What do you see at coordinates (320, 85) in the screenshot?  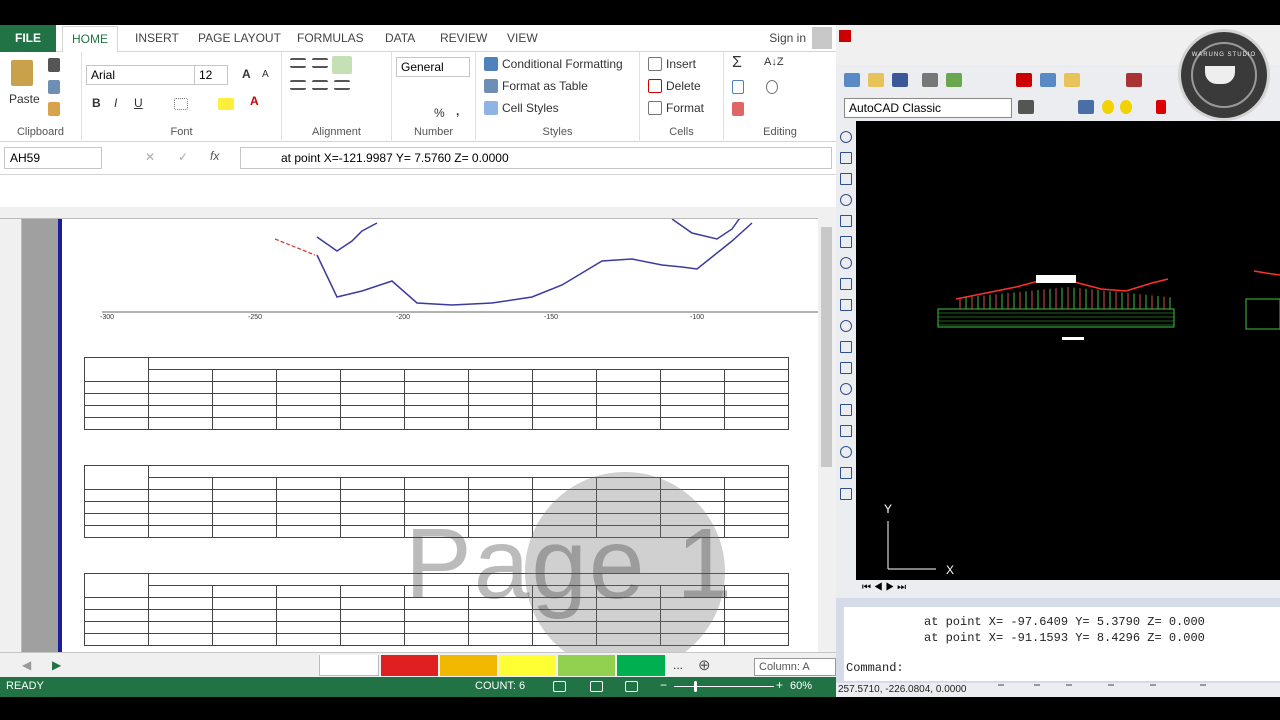 I see `align-center-icon` at bounding box center [320, 85].